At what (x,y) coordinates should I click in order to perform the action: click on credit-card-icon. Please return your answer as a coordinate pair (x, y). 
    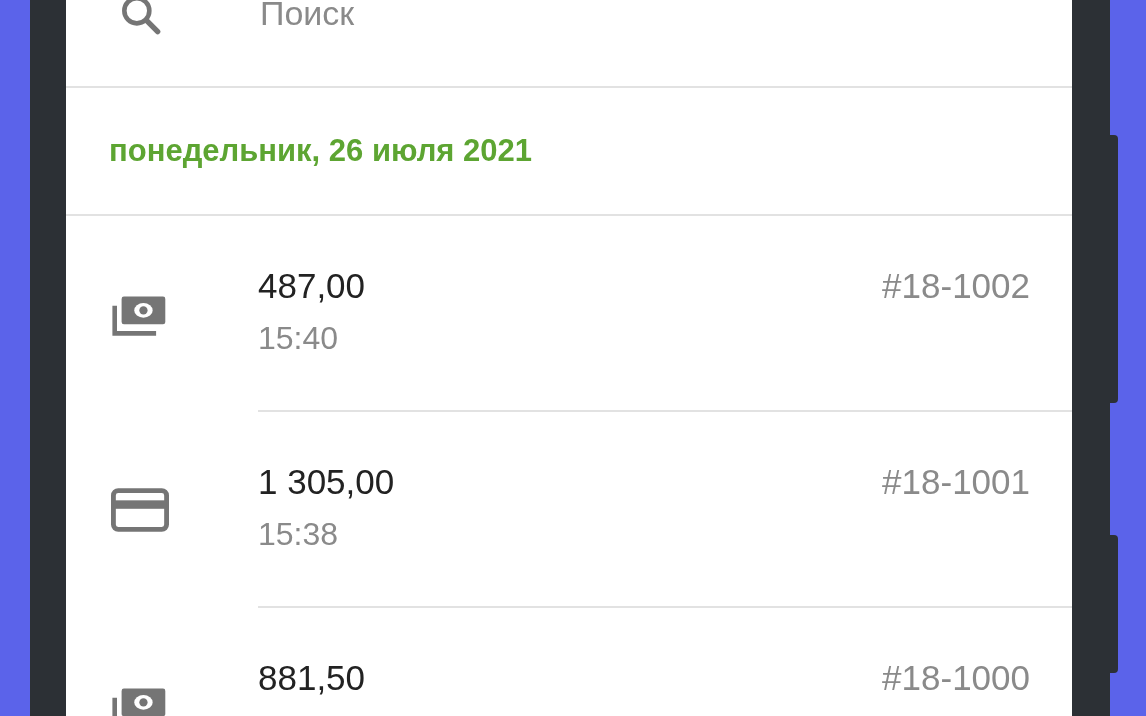
    Looking at the image, I should click on (140, 510).